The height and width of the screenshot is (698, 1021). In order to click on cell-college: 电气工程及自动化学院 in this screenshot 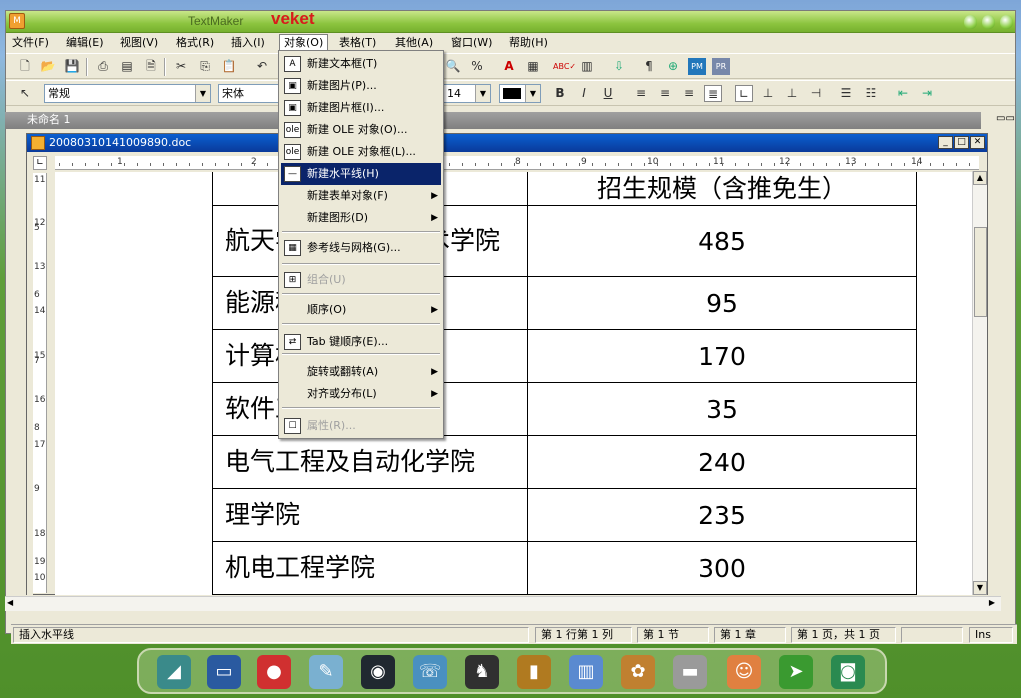, I will do `click(370, 462)`.